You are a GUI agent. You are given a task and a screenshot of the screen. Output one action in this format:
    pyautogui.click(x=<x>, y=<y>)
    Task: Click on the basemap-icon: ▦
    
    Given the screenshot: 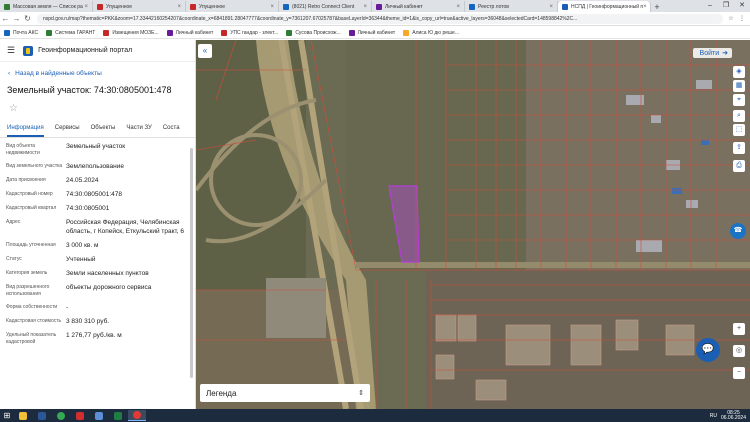 What is the action you would take?
    pyautogui.click(x=739, y=86)
    